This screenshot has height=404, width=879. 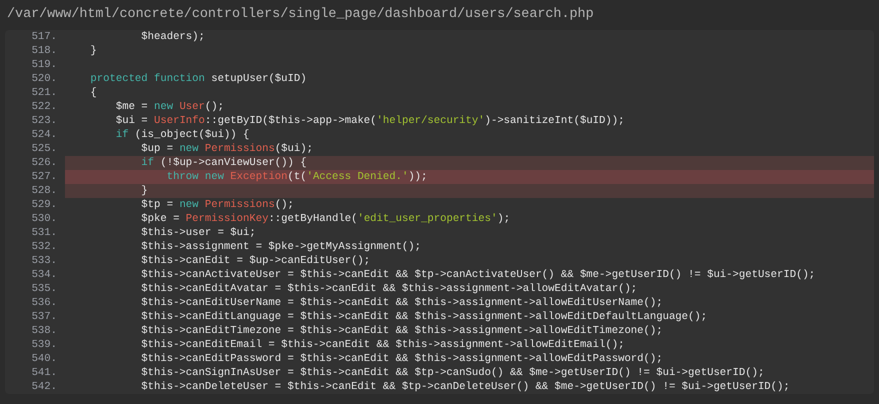 I want to click on line-number: 530., so click(x=43, y=219).